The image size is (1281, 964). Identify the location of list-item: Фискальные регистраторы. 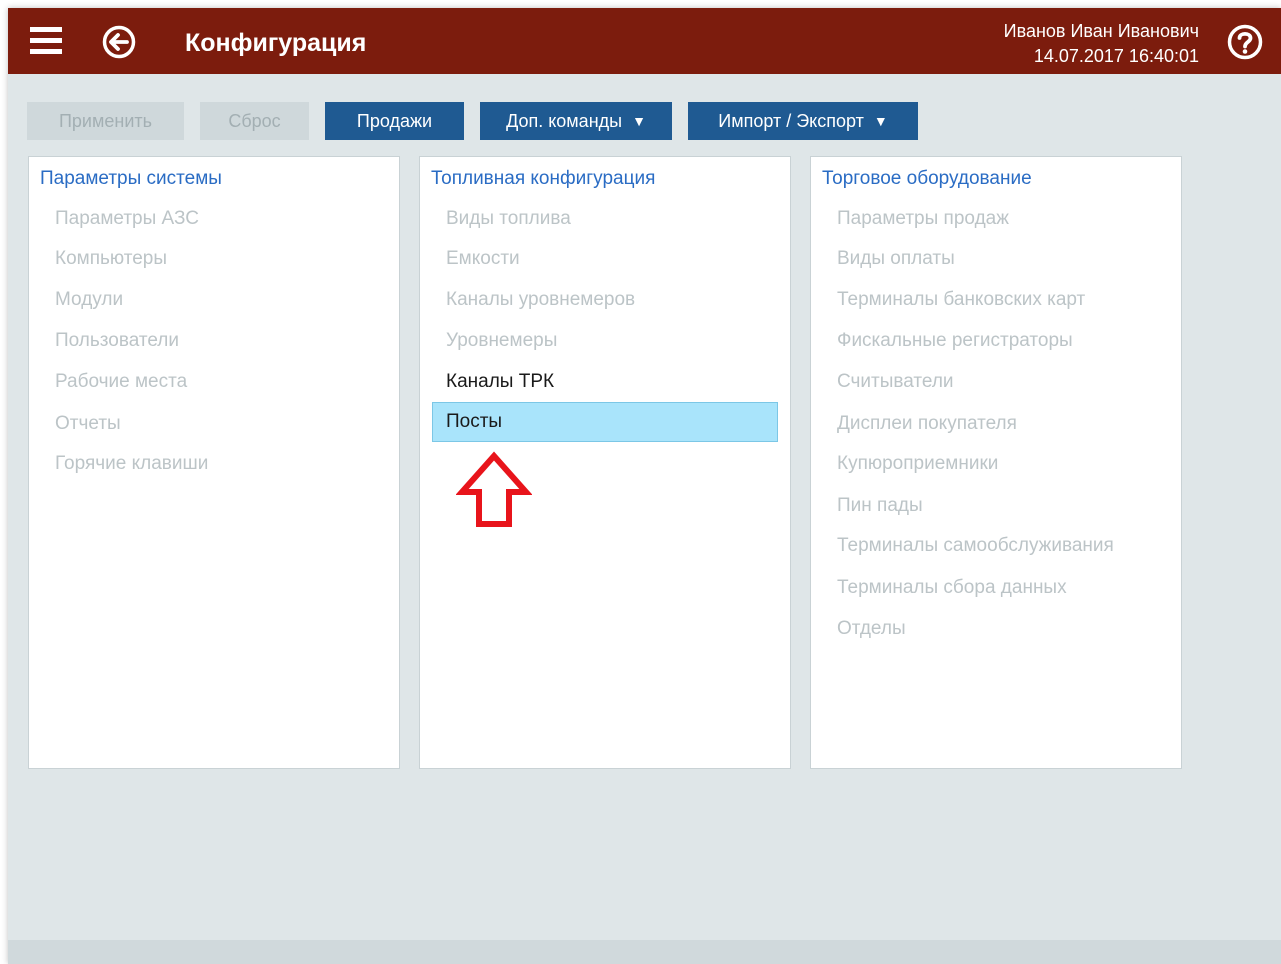
(955, 340).